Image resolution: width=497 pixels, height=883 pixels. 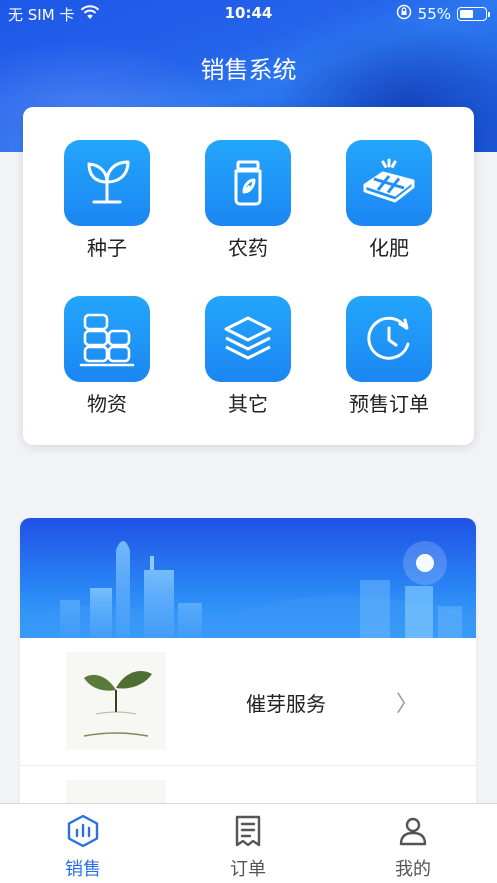 I want to click on category-seeds: 种子, so click(x=107, y=210).